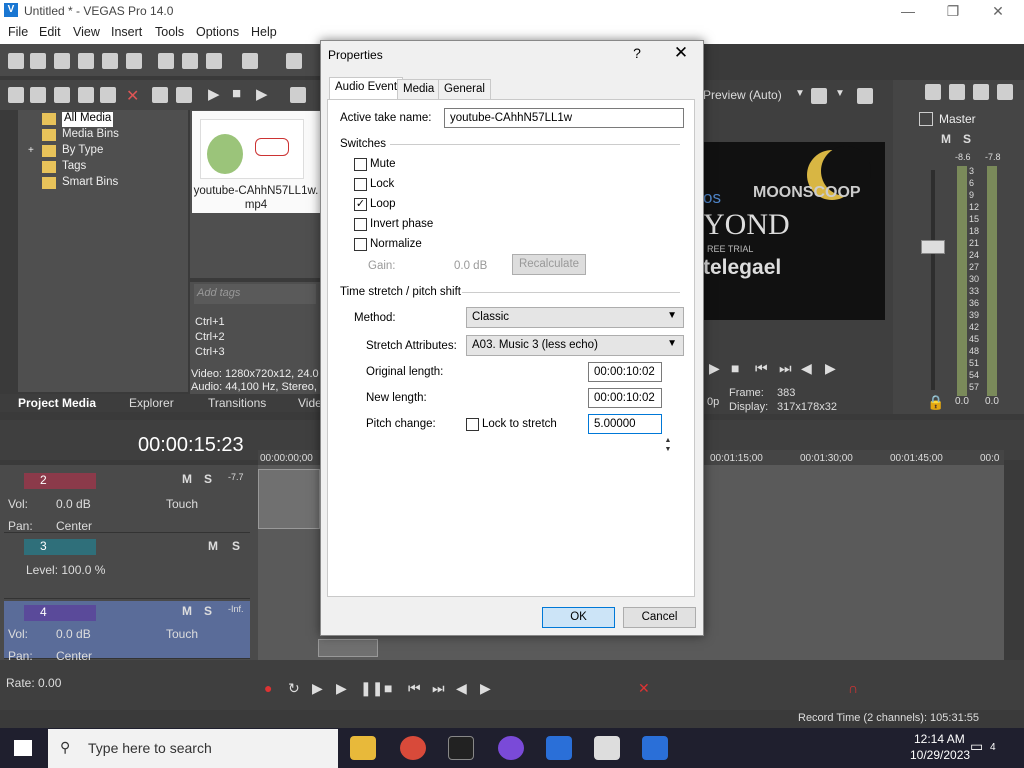 The width and height of the screenshot is (1024, 768). I want to click on mute-checkbox, so click(360, 164).